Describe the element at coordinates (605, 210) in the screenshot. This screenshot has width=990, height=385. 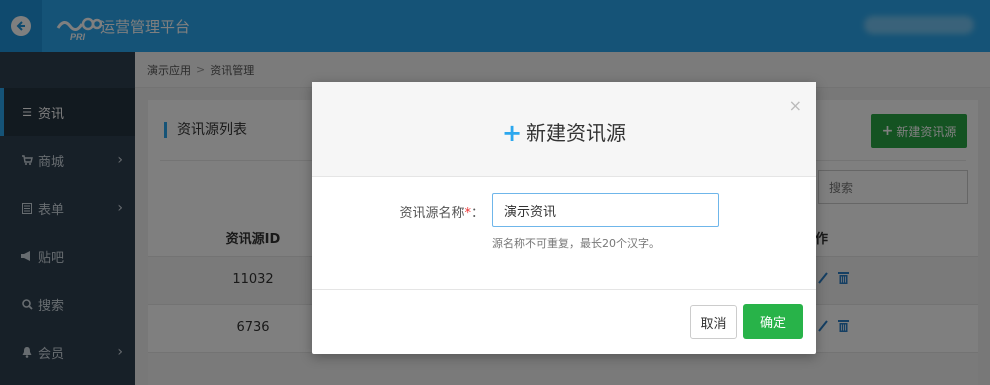
I see `source-name-input` at that location.